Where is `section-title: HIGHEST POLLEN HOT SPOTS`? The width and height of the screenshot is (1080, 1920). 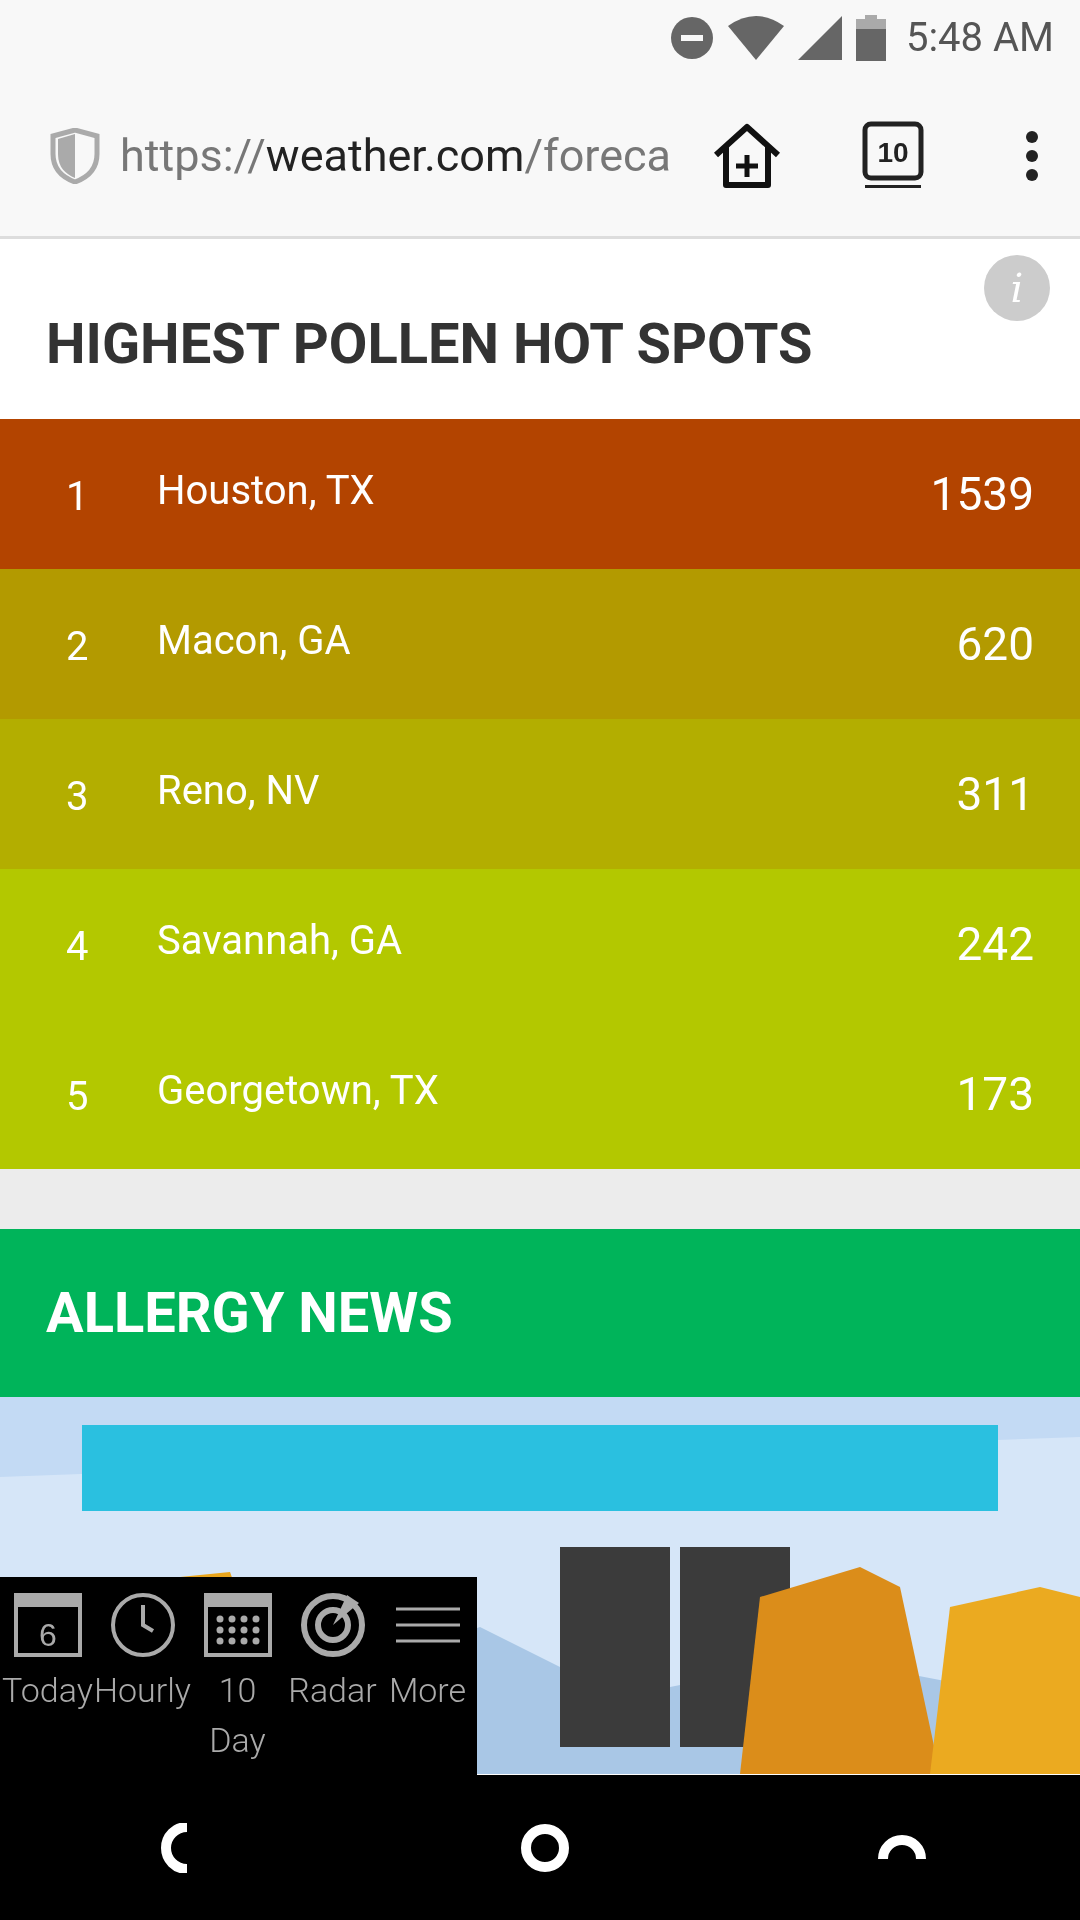
section-title: HIGHEST POLLEN HOT SPOTS is located at coordinates (429, 344).